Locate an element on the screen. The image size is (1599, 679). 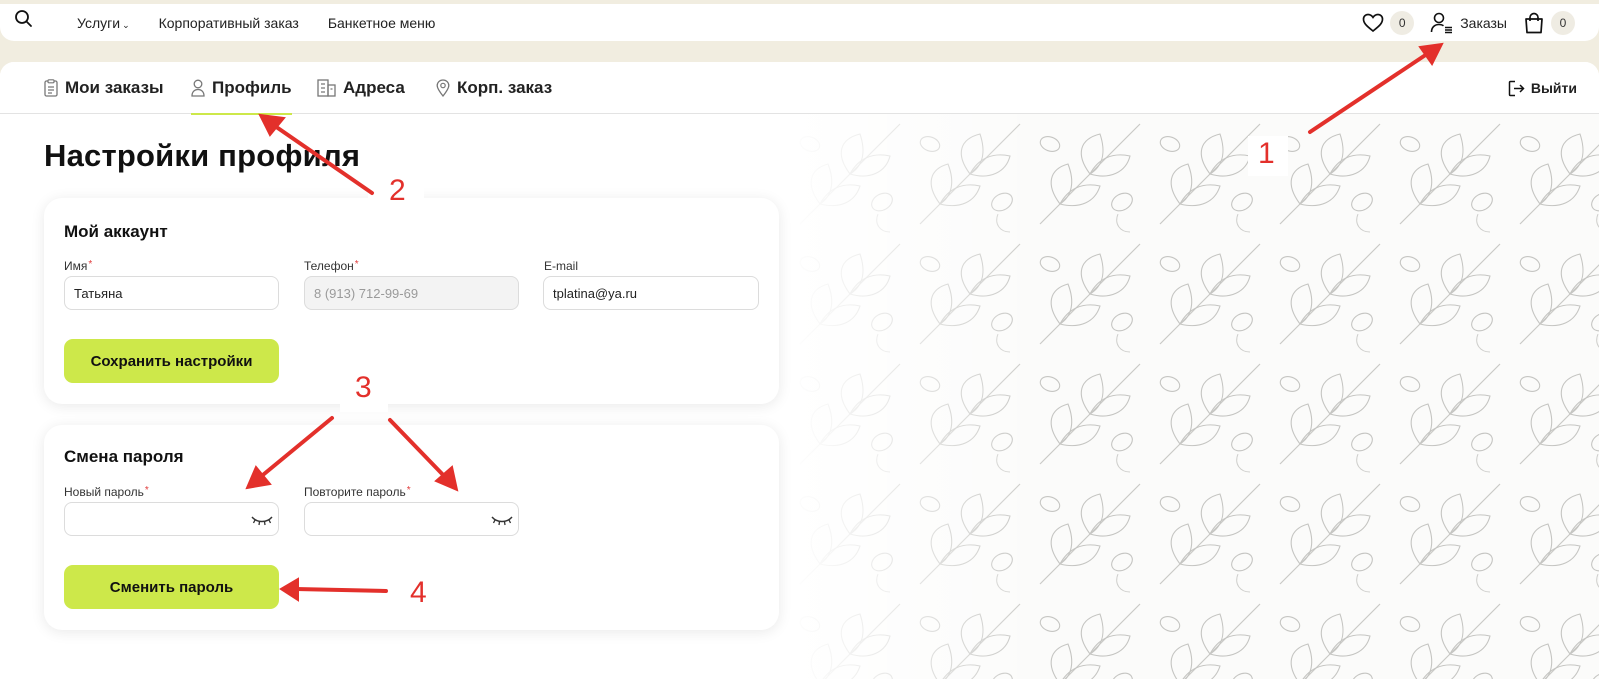
top-right-actions: 0 Заказы 0 is located at coordinates (1461, 22).